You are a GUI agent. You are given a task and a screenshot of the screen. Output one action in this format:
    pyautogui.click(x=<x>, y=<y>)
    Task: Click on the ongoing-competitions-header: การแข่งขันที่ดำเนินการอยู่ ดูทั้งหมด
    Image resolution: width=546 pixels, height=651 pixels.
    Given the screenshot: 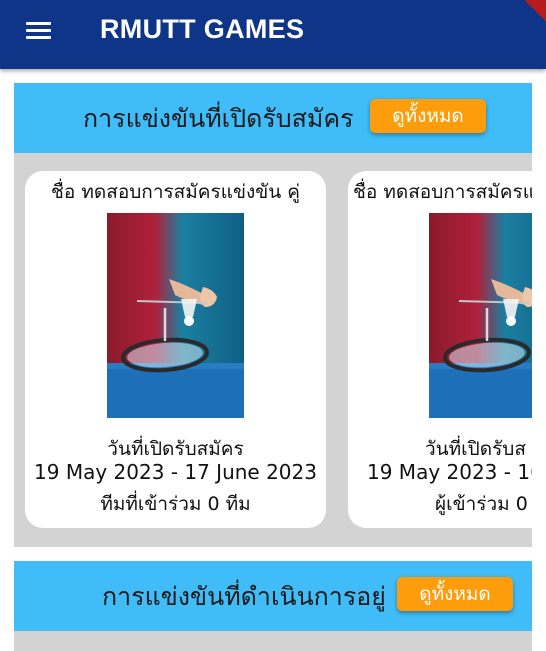 What is the action you would take?
    pyautogui.click(x=273, y=596)
    